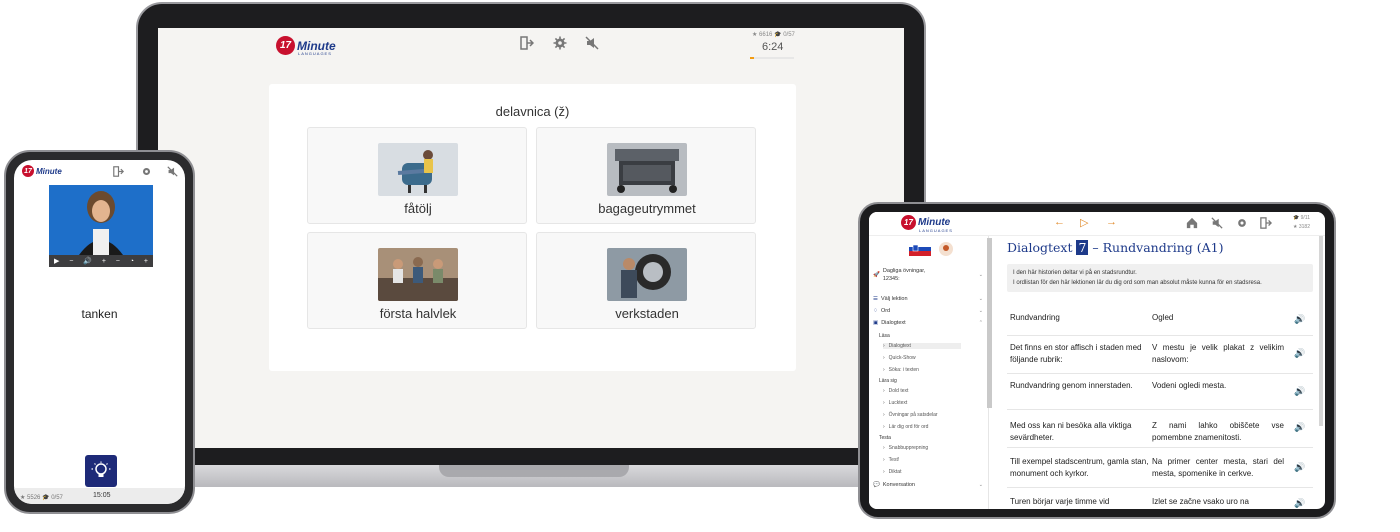 The image size is (1400, 532). Describe the element at coordinates (418, 313) in the screenshot. I see `choice-label: första halvlek` at that location.